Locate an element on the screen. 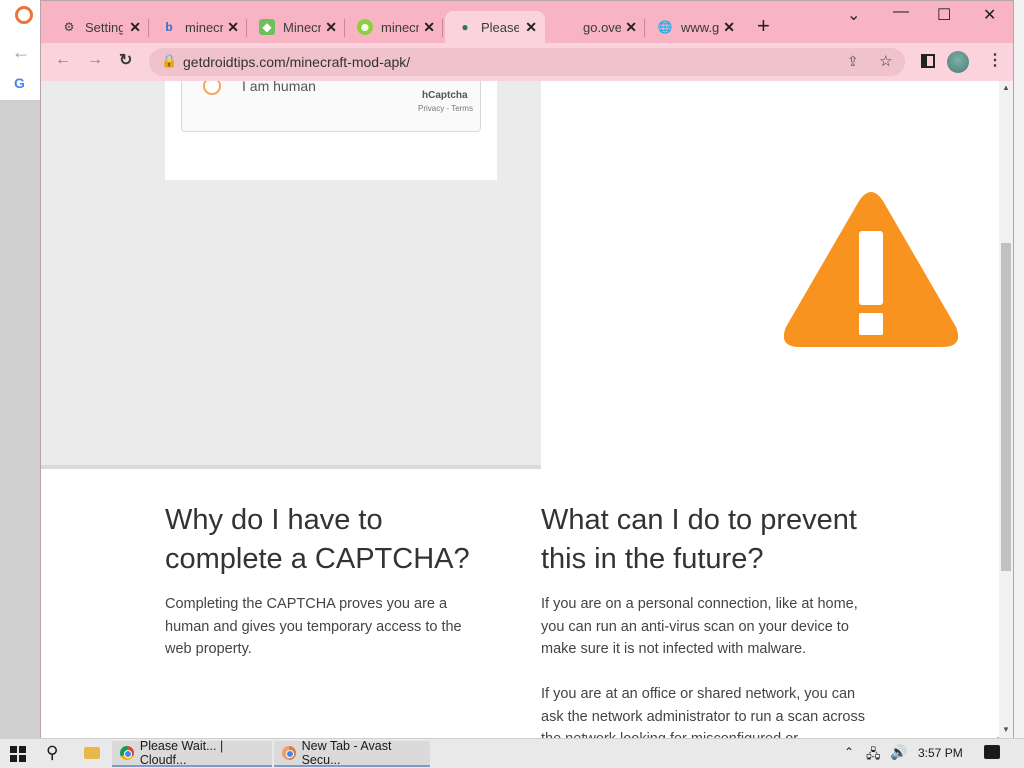  page-scrollbar: ▲ ▼ is located at coordinates (1006, 410).